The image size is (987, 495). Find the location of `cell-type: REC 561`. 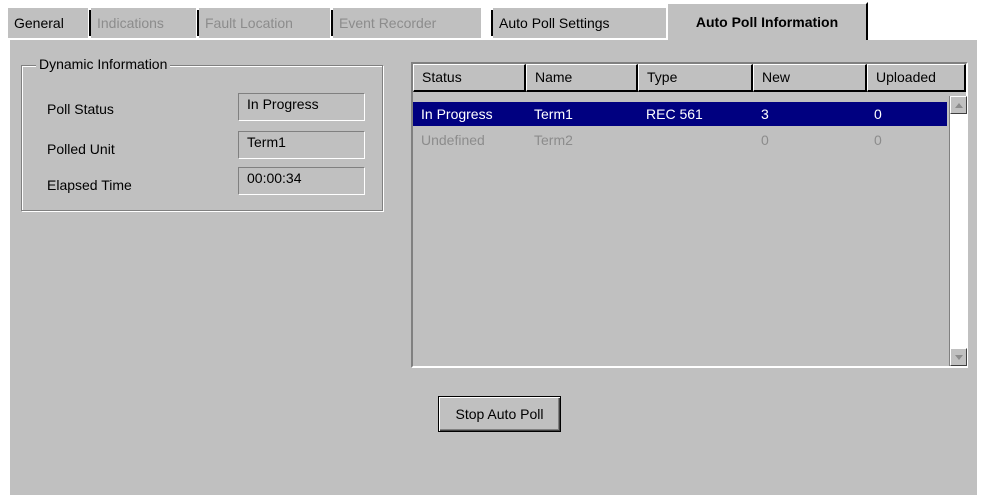

cell-type: REC 561 is located at coordinates (674, 114).